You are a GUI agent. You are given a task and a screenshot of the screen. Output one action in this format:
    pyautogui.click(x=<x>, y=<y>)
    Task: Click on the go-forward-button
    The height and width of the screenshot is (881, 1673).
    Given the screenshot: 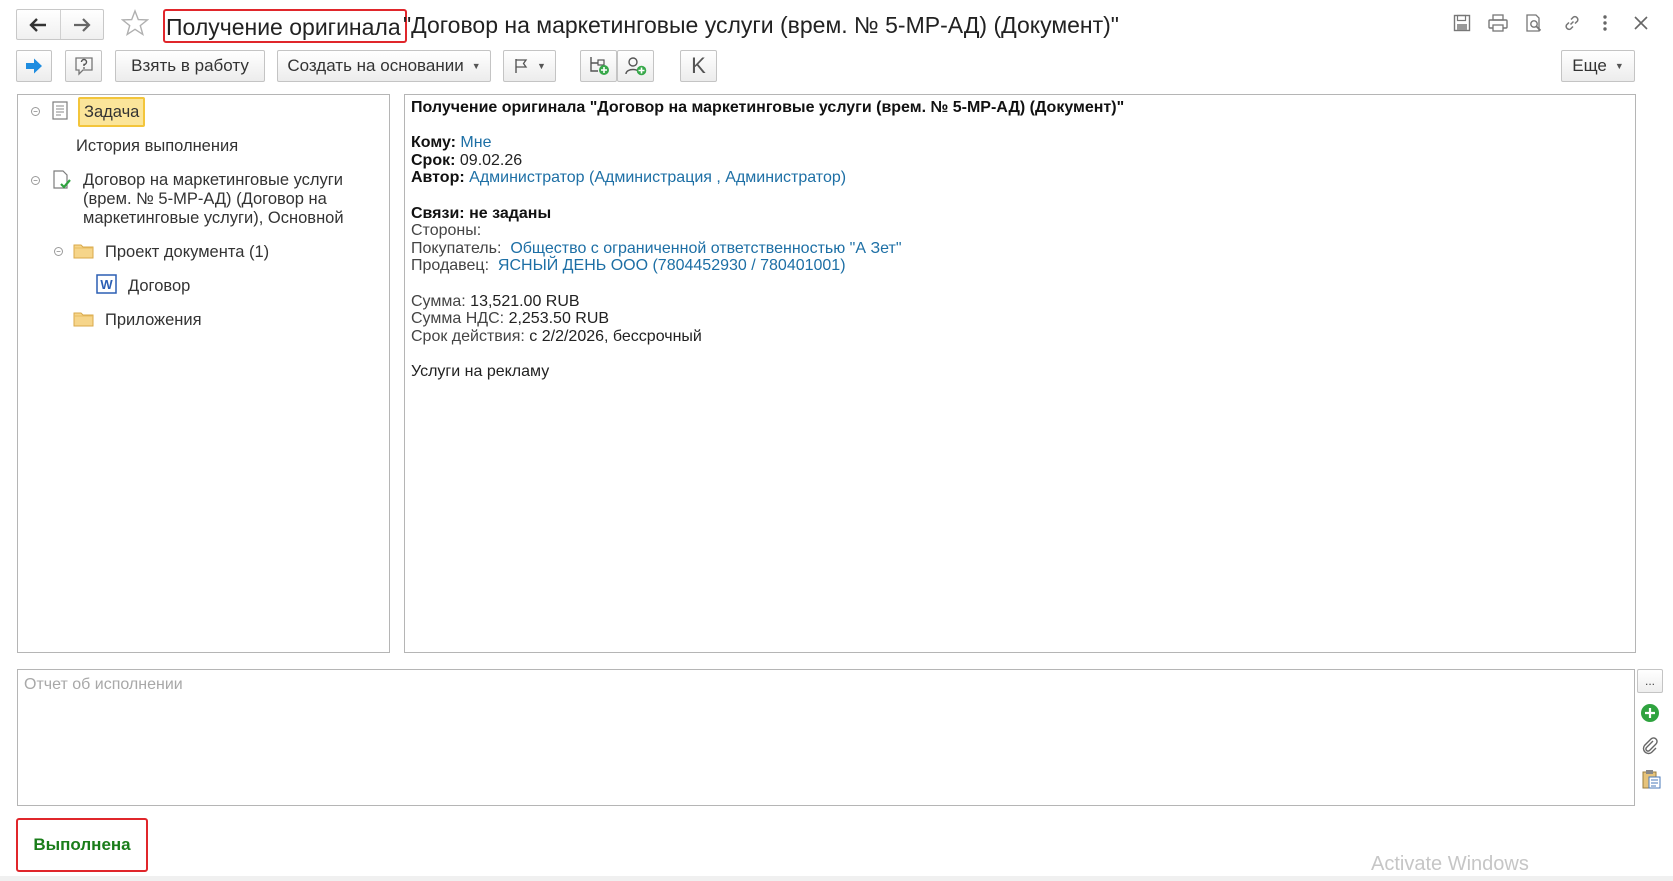 What is the action you would take?
    pyautogui.click(x=34, y=66)
    